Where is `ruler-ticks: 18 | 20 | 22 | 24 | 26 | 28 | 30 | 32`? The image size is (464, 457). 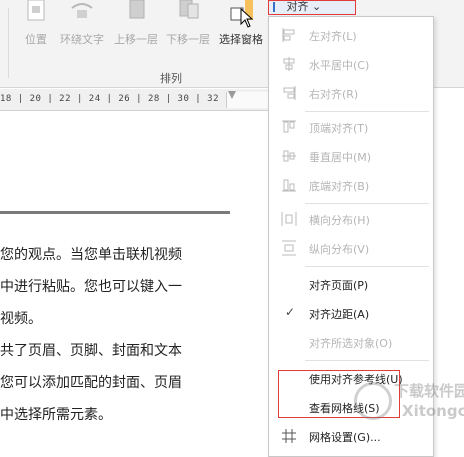 ruler-ticks: 18 | 20 | 22 | 24 | 26 | 28 | 30 | 32 is located at coordinates (109, 99).